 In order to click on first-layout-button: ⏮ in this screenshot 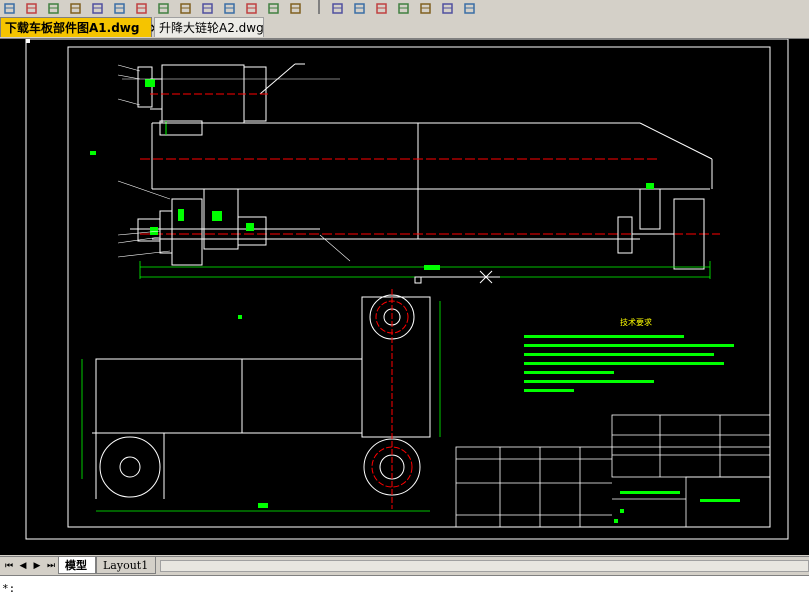, I will do `click(9, 566)`.